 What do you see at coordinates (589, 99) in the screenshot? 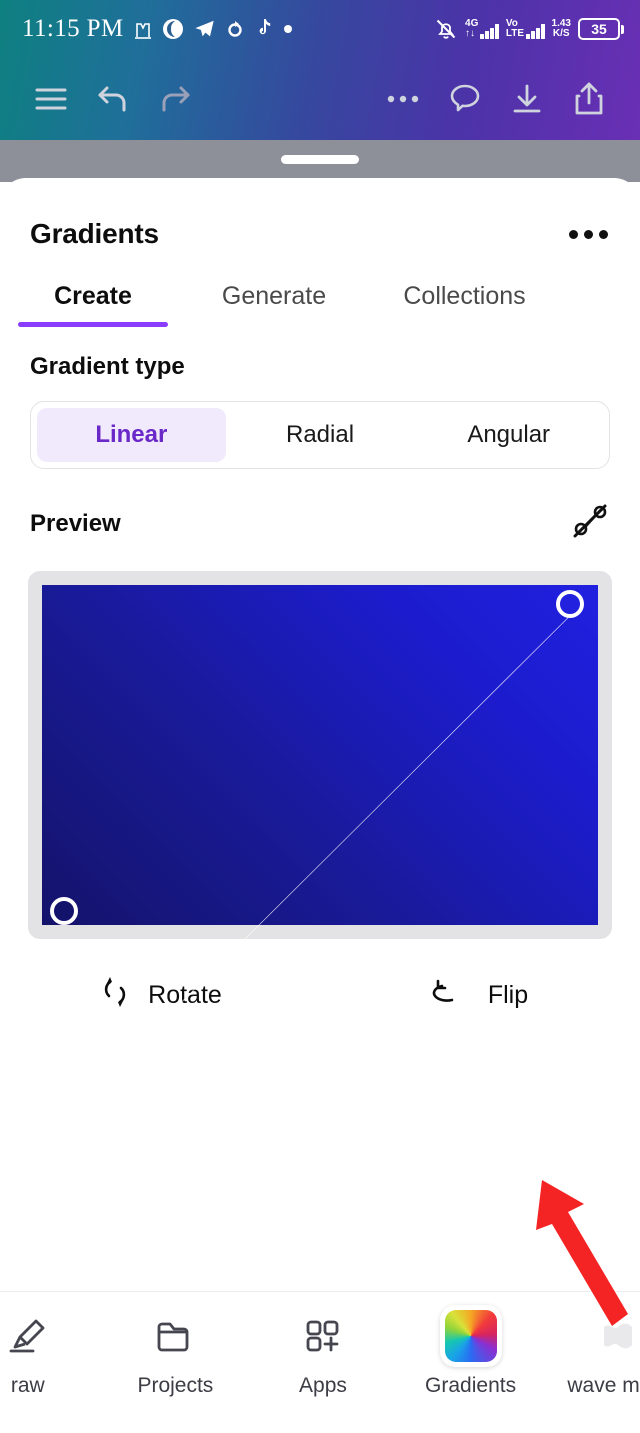
I see `share-upload-icon` at bounding box center [589, 99].